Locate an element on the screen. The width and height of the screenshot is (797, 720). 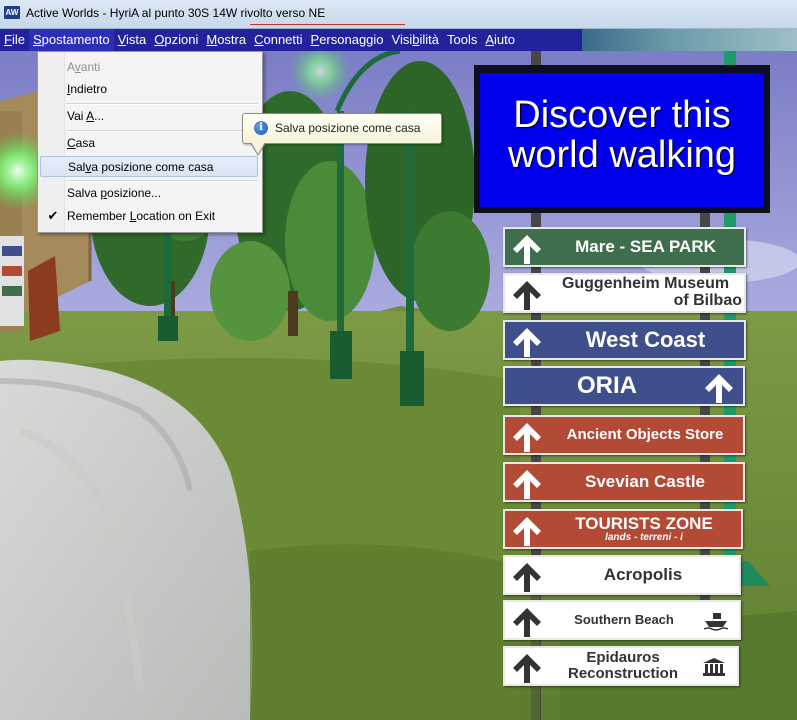
billboard-line-2: world walking is located at coordinates (622, 155).